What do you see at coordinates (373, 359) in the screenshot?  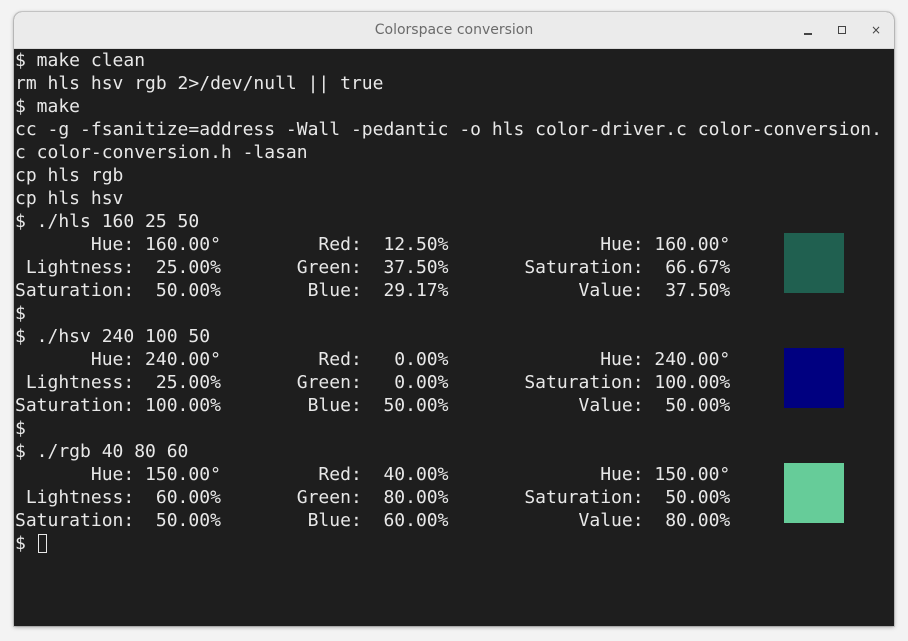 I see `terminal-line: Hue: 240.00° Red: 0.00% Hue: 240.00°` at bounding box center [373, 359].